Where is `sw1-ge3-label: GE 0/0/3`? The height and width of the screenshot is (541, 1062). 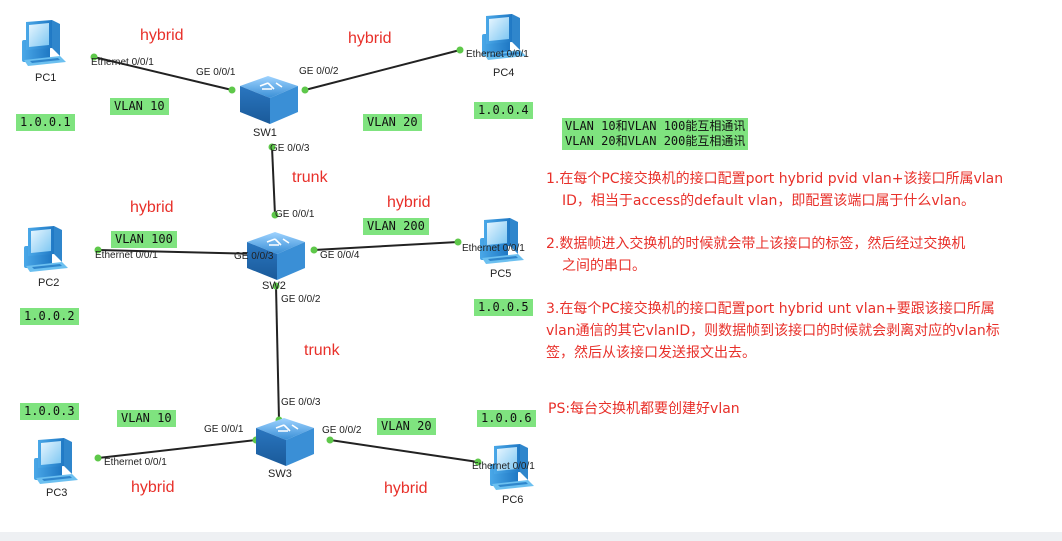
sw1-ge3-label: GE 0/0/3 is located at coordinates (290, 148).